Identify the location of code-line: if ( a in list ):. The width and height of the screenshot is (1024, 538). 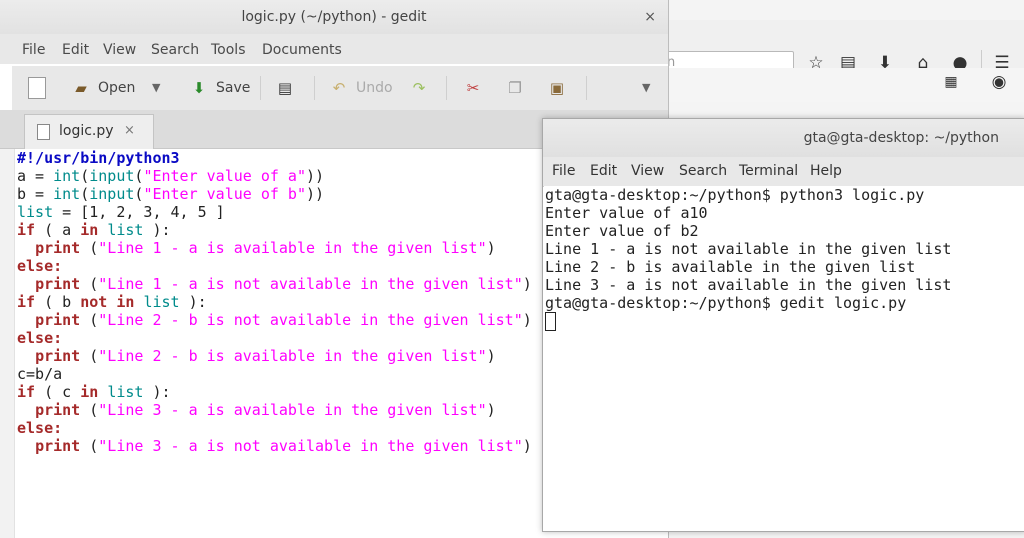
(94, 230).